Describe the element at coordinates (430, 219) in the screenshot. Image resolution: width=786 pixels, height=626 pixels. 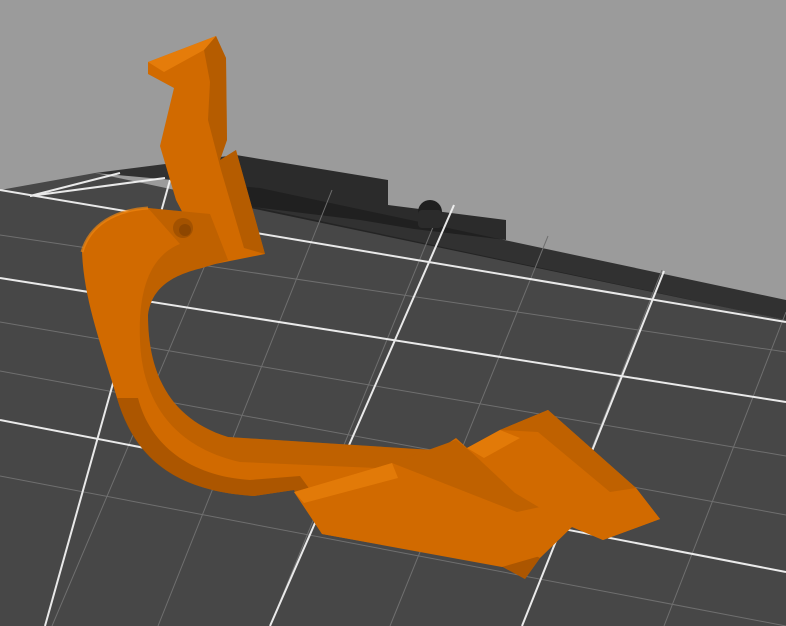
I see `plate-peg-top` at that location.